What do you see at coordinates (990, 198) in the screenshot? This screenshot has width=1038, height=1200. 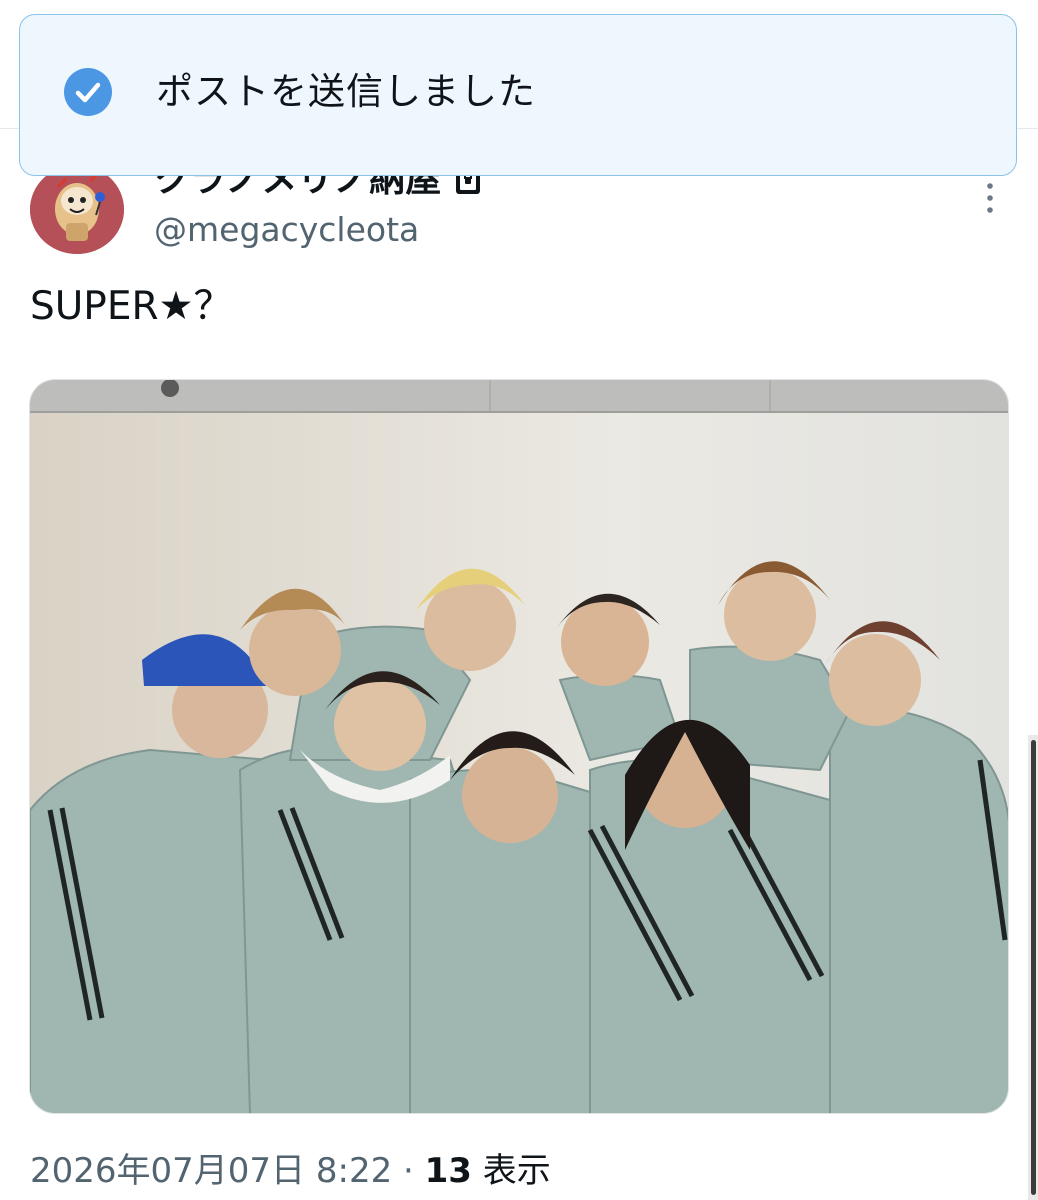 I see `more-vertical-icon` at bounding box center [990, 198].